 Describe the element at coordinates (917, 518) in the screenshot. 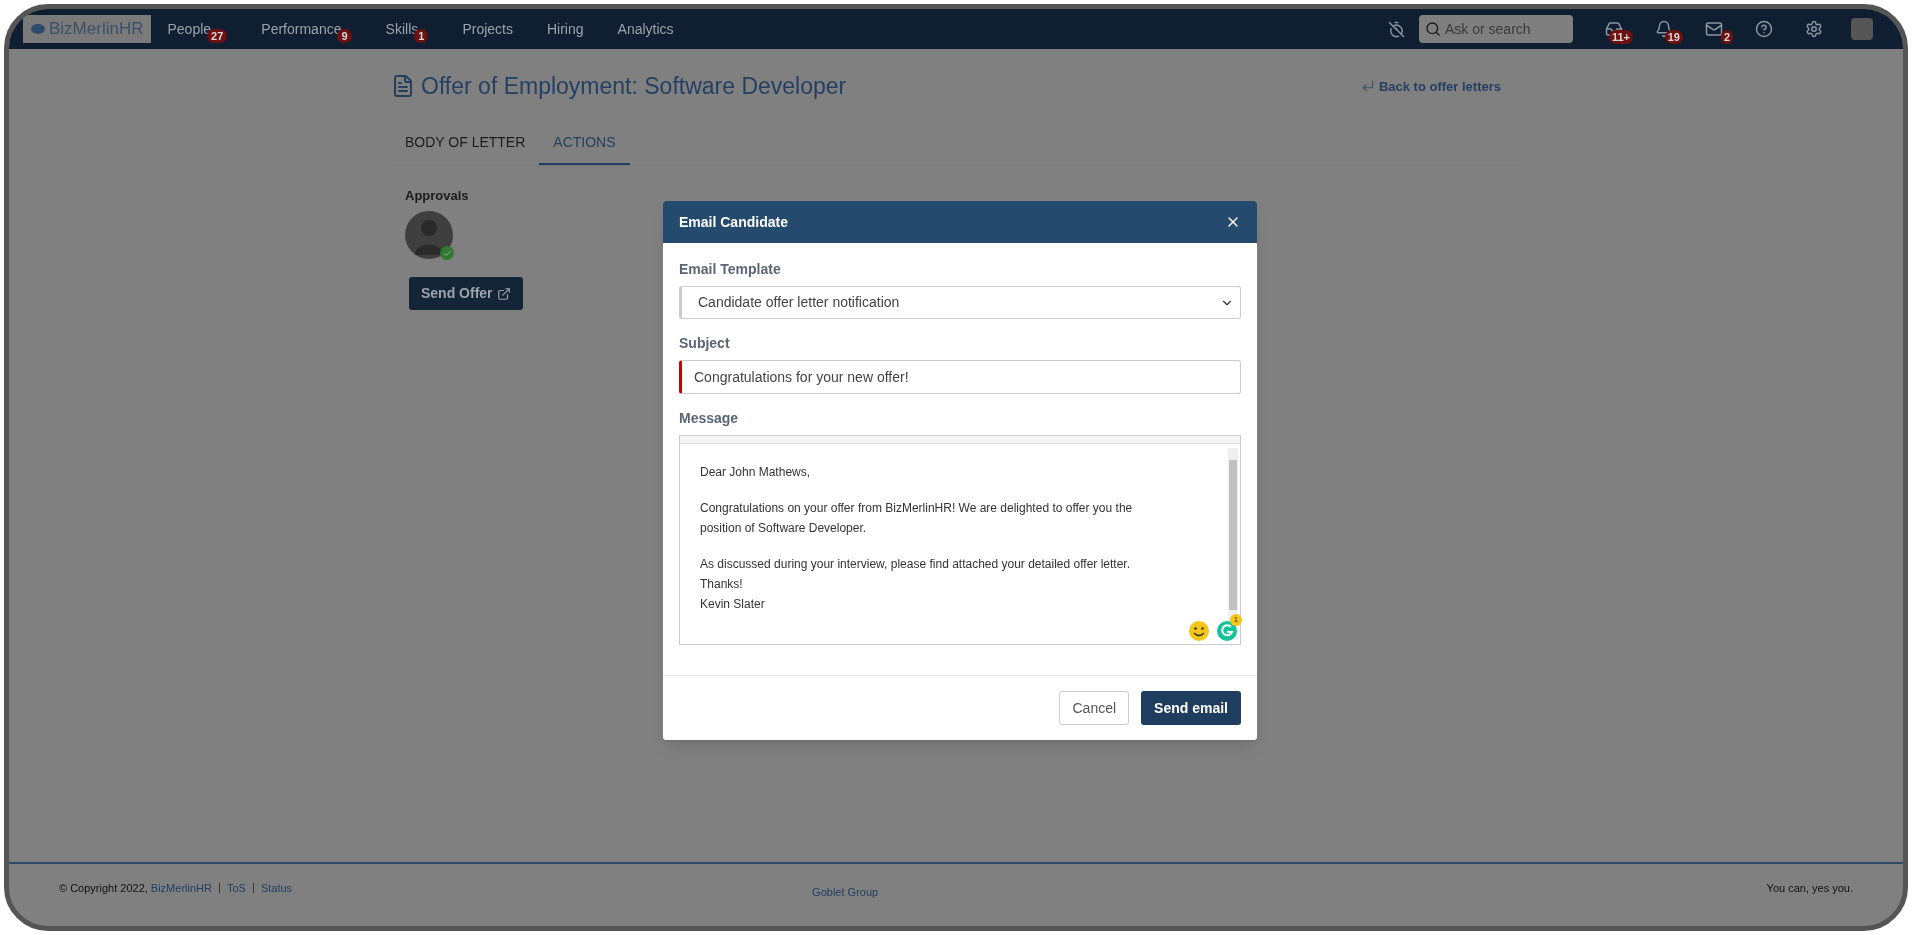

I see `message-text: Congratulations on your offer from BizMerlinHR! We are delighted to offer you the position of Software Developer.` at that location.